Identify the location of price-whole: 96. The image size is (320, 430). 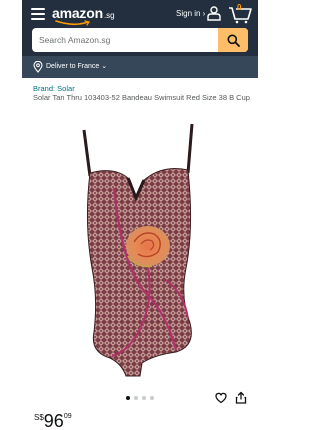
(53, 420).